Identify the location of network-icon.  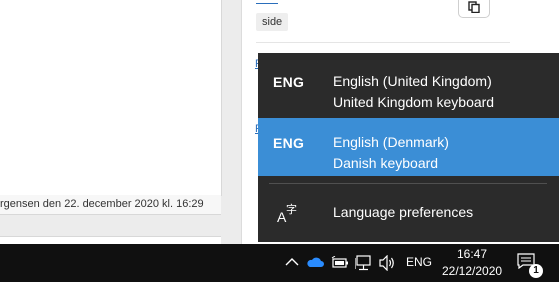
(364, 263).